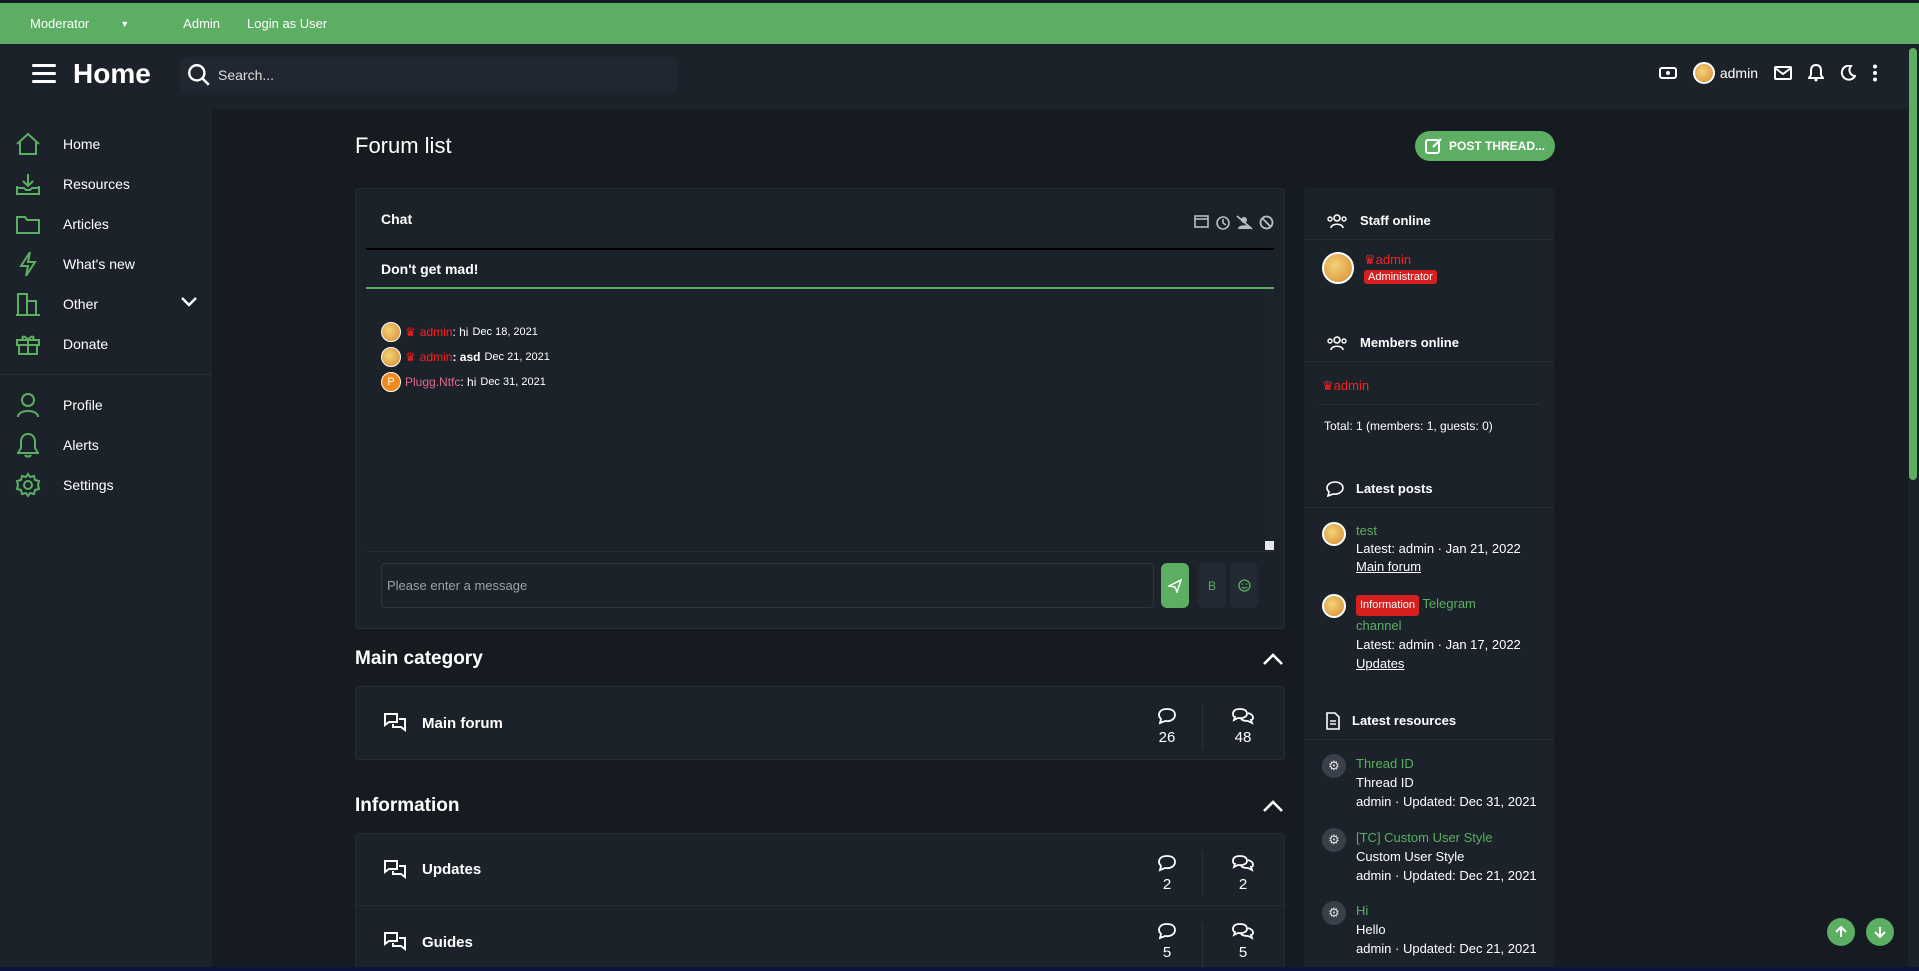 The height and width of the screenshot is (971, 1919). What do you see at coordinates (1385, 782) in the screenshot?
I see `resource-desc: Thread ID` at bounding box center [1385, 782].